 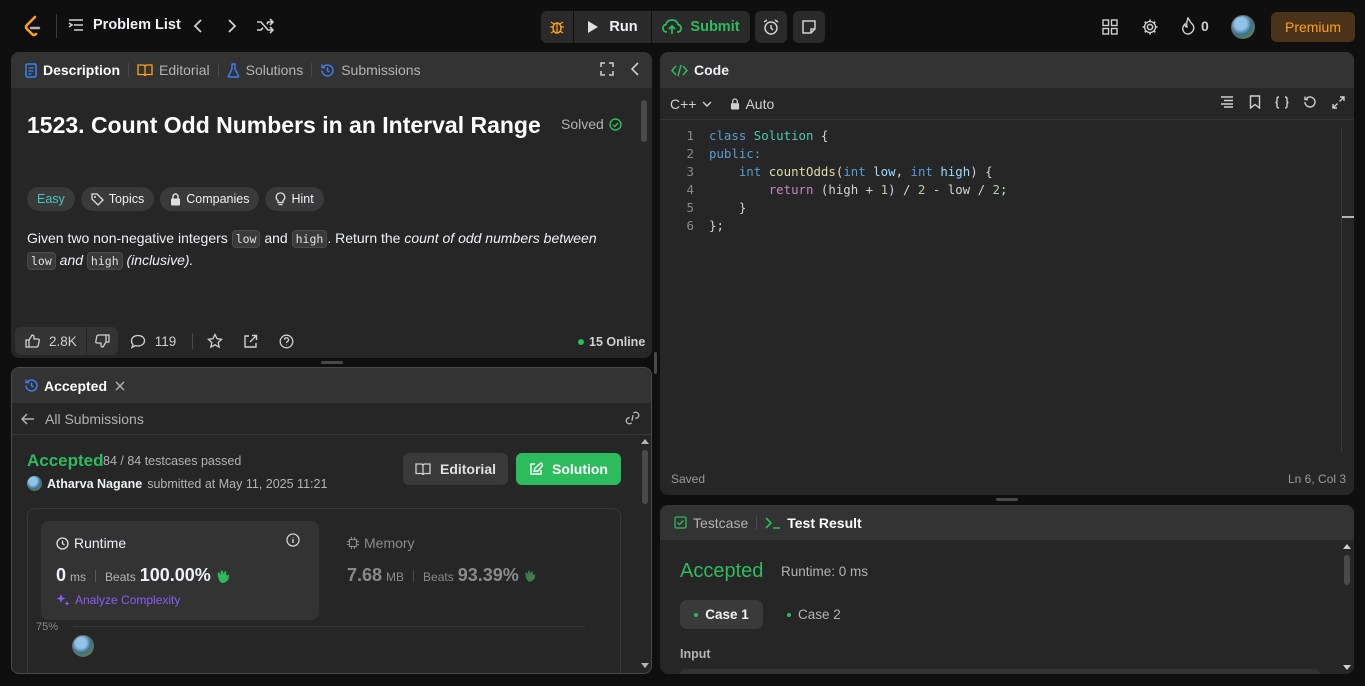 I want to click on info-icon, so click(x=293, y=540).